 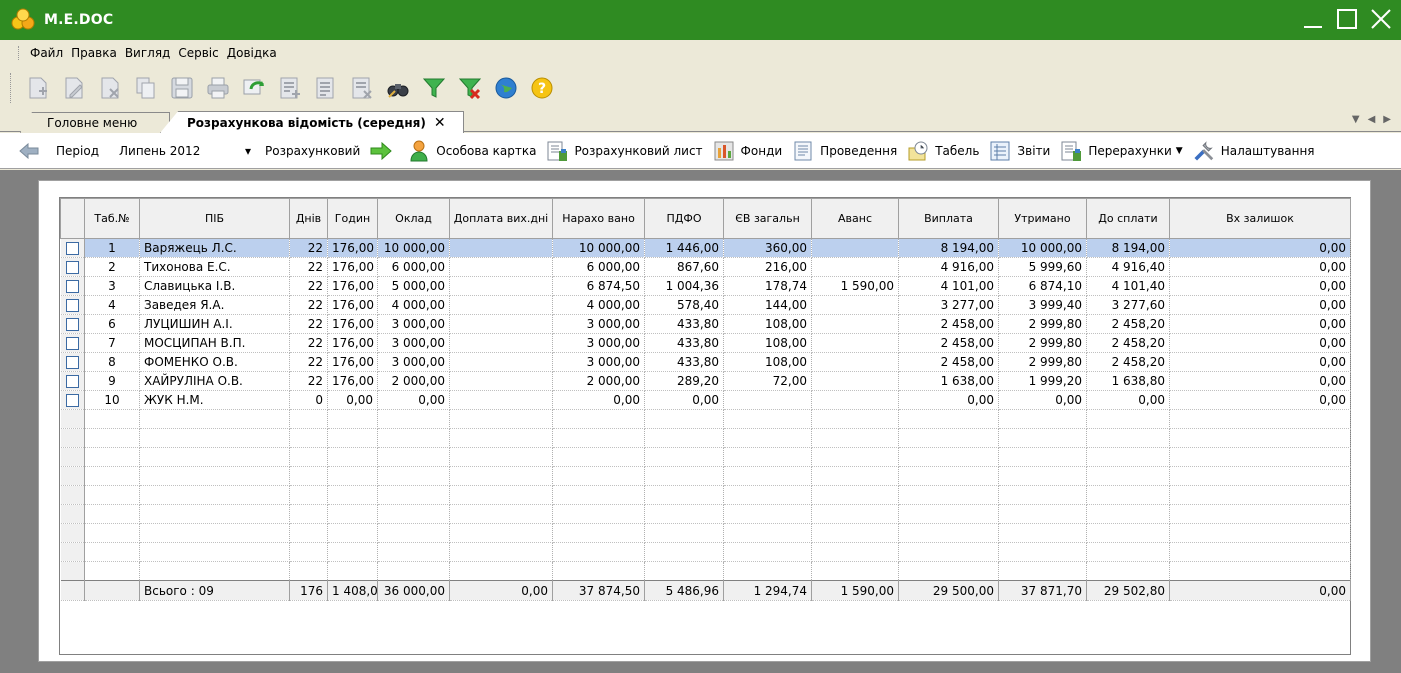 What do you see at coordinates (112, 362) in the screenshot?
I see `table-cell: 8` at bounding box center [112, 362].